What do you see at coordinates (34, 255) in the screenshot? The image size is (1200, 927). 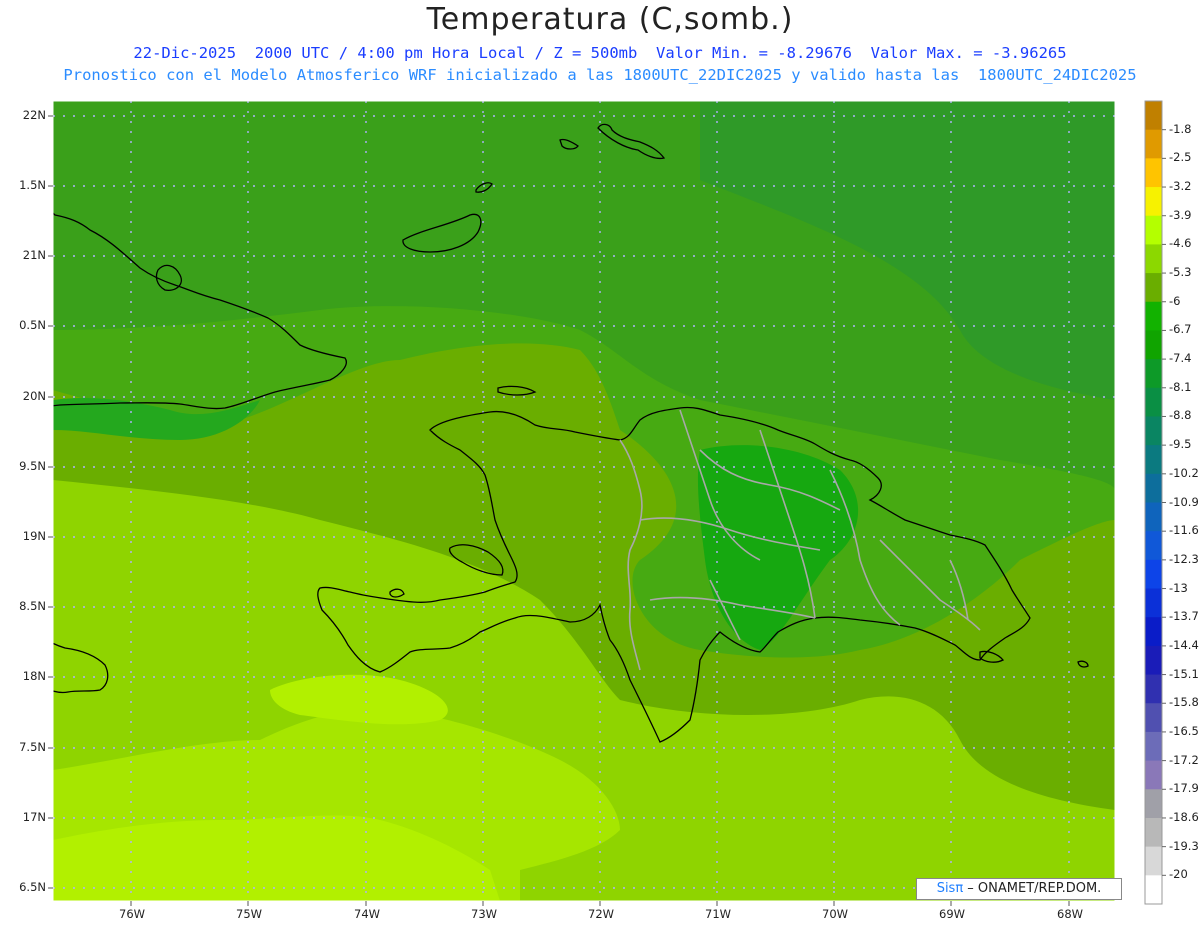 I see `lat-label: 21N` at bounding box center [34, 255].